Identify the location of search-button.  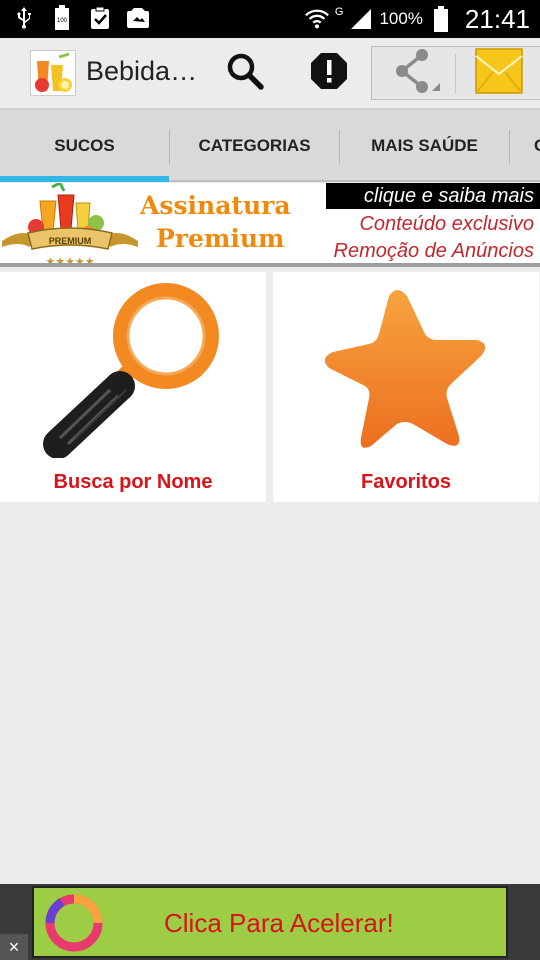
(245, 73).